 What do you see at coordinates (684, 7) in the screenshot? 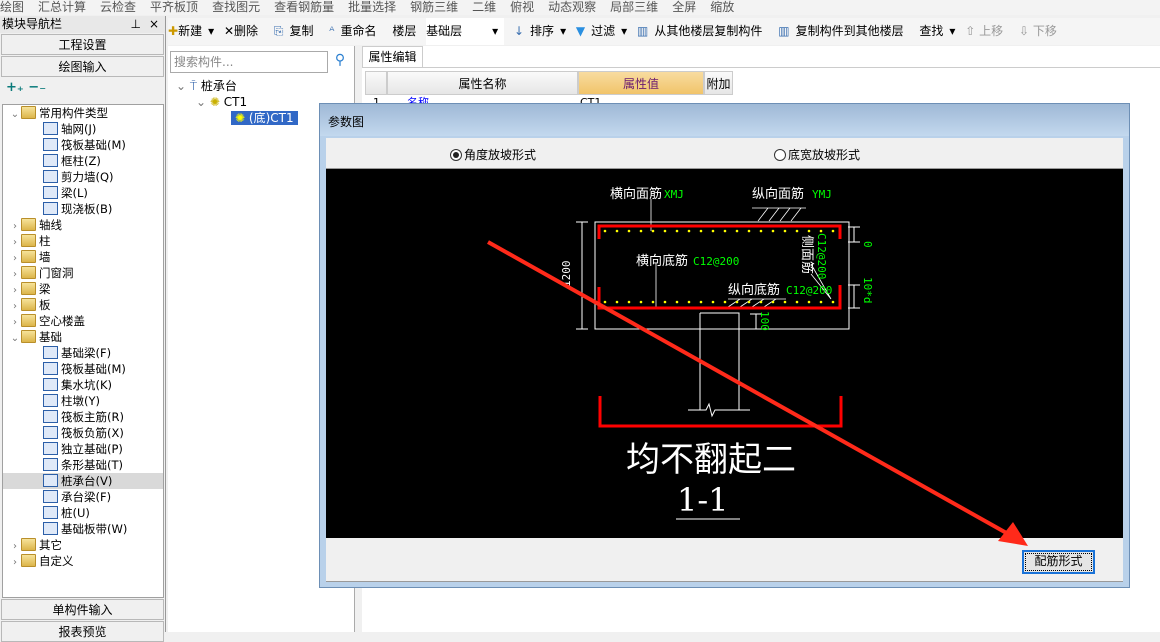
I see `toolbar-item: 全屏` at bounding box center [684, 7].